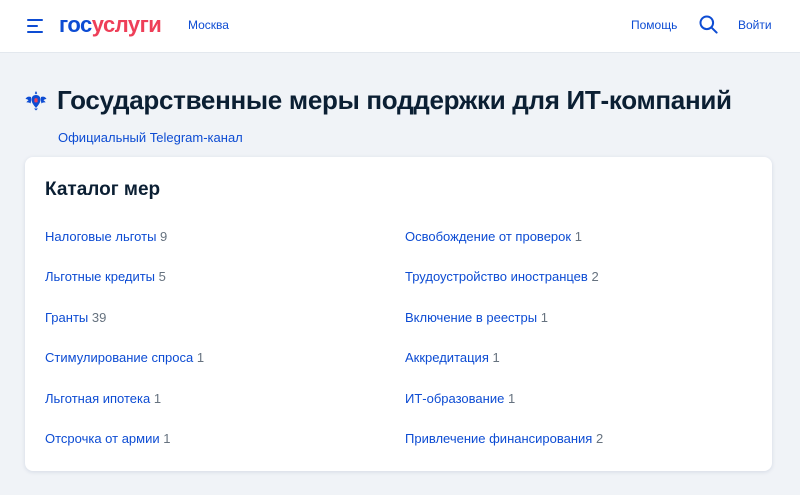  What do you see at coordinates (36, 101) in the screenshot?
I see `coat-of-arms-icon` at bounding box center [36, 101].